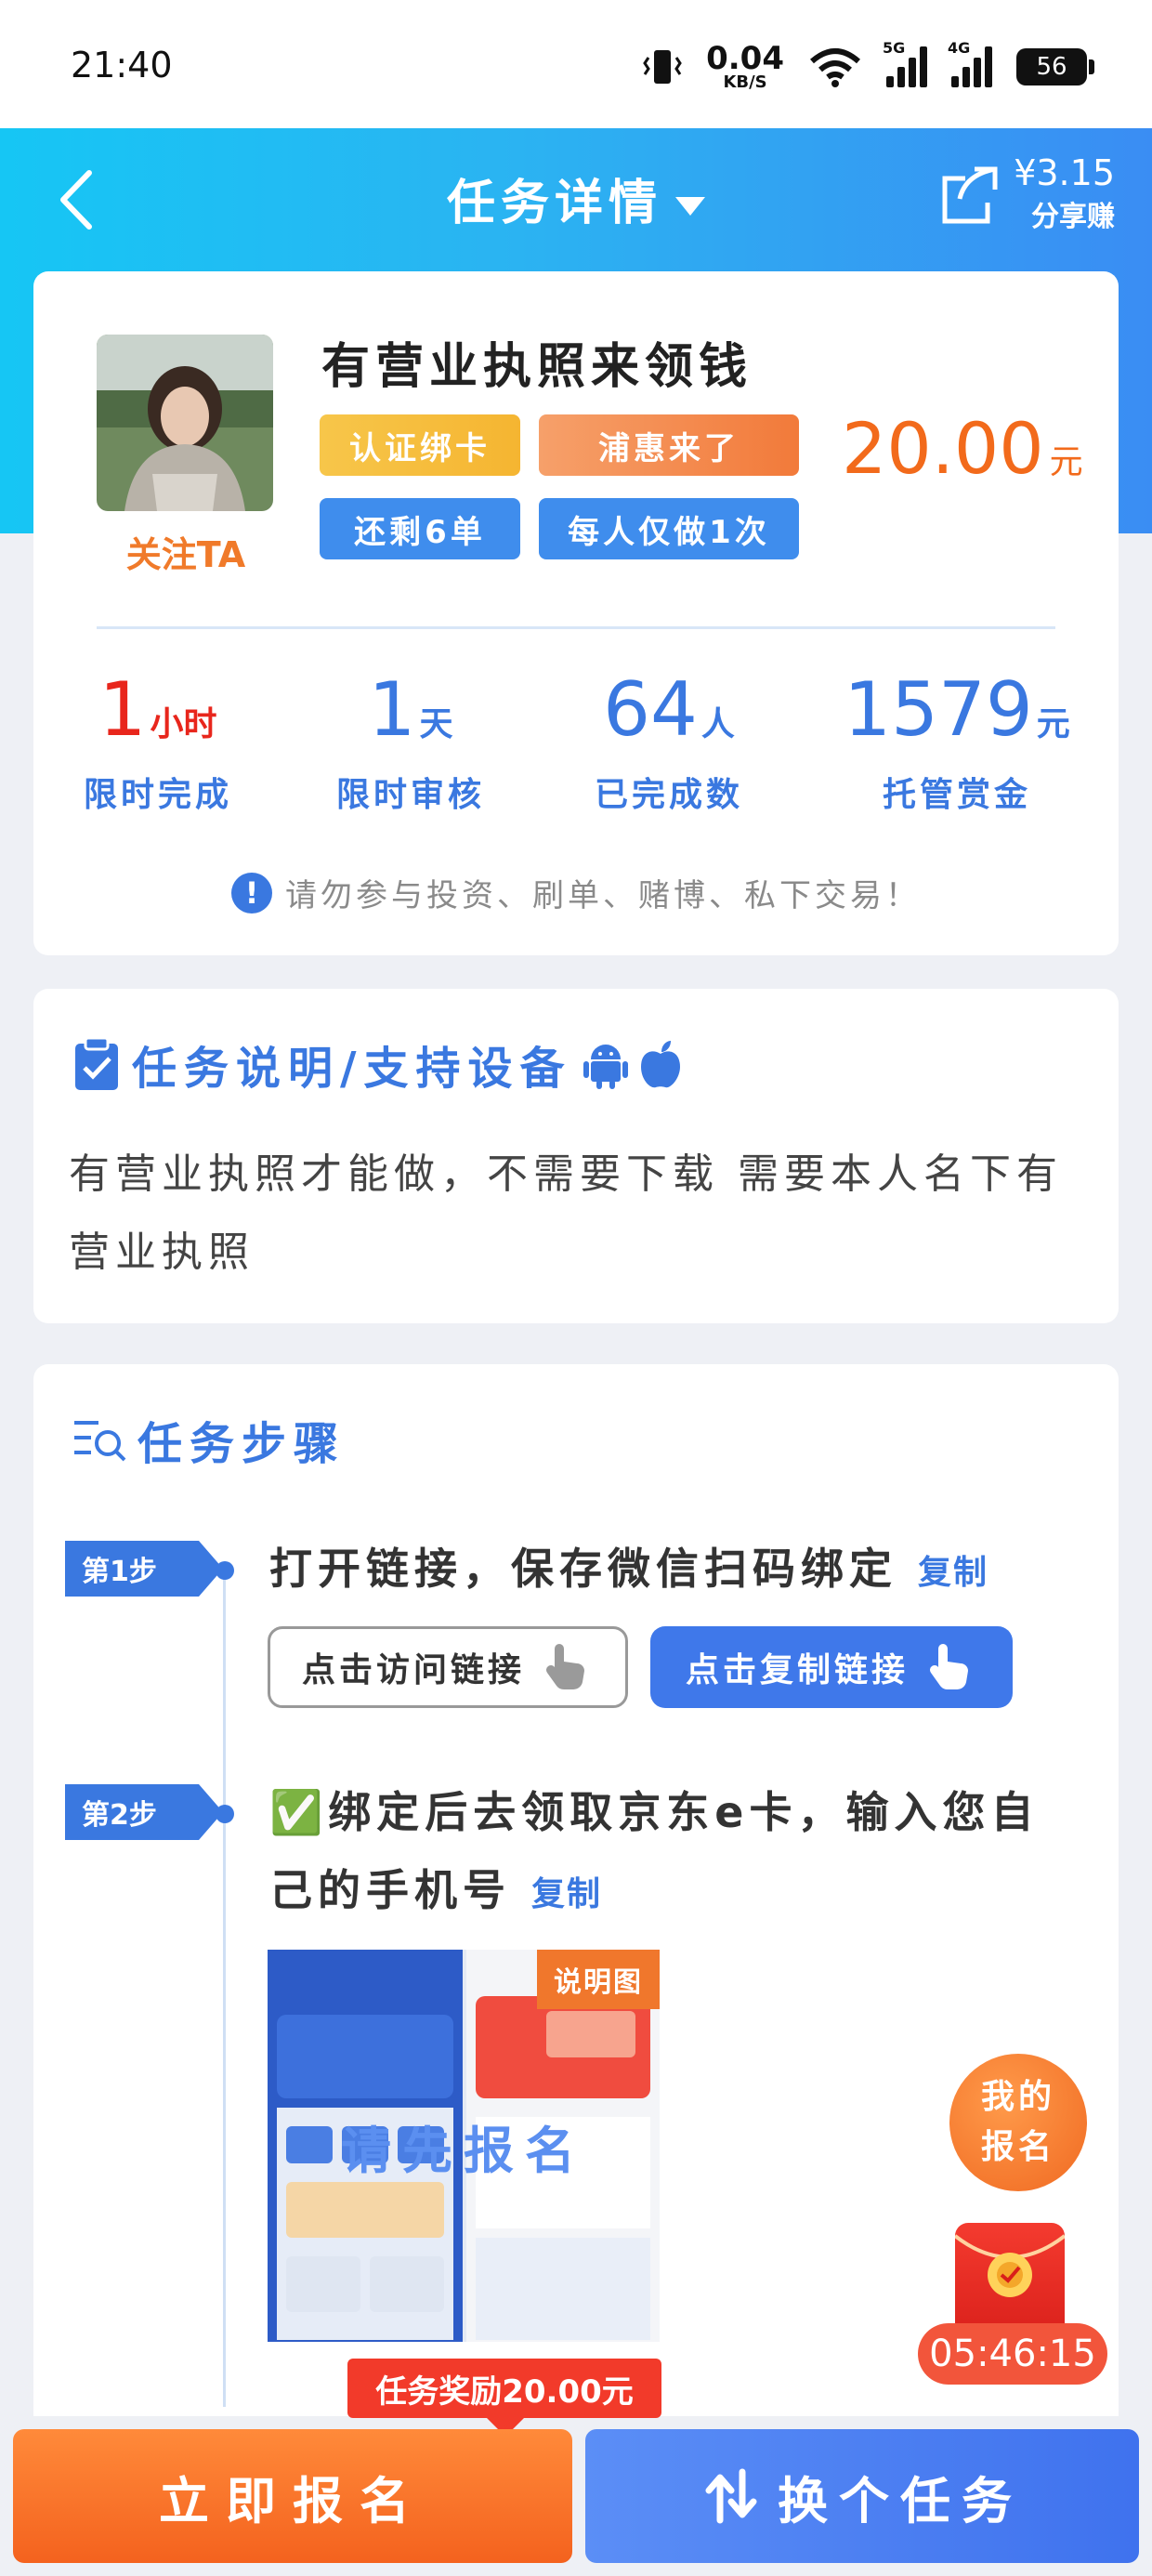 The height and width of the screenshot is (2576, 1152). Describe the element at coordinates (1064, 172) in the screenshot. I see `share-amount: ¥3.15` at that location.